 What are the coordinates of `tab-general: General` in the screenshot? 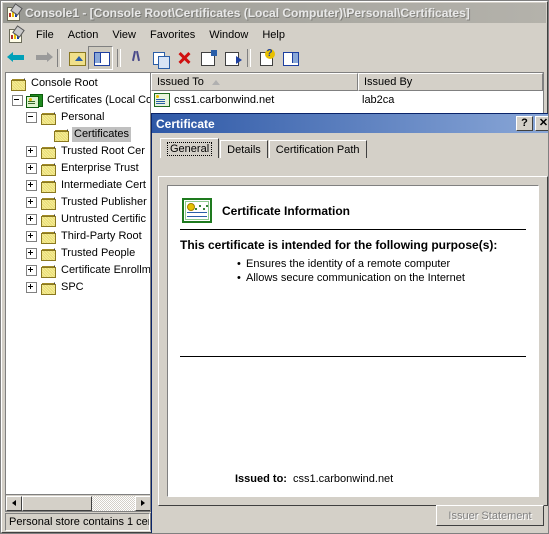 It's located at (190, 148).